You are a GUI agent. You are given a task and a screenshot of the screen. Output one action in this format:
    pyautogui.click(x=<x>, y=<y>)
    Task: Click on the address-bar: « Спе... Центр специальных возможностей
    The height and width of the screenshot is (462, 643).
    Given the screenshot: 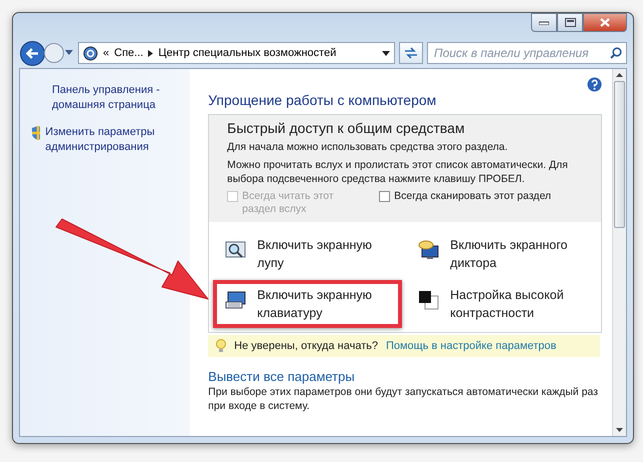 What is the action you would take?
    pyautogui.click(x=236, y=53)
    